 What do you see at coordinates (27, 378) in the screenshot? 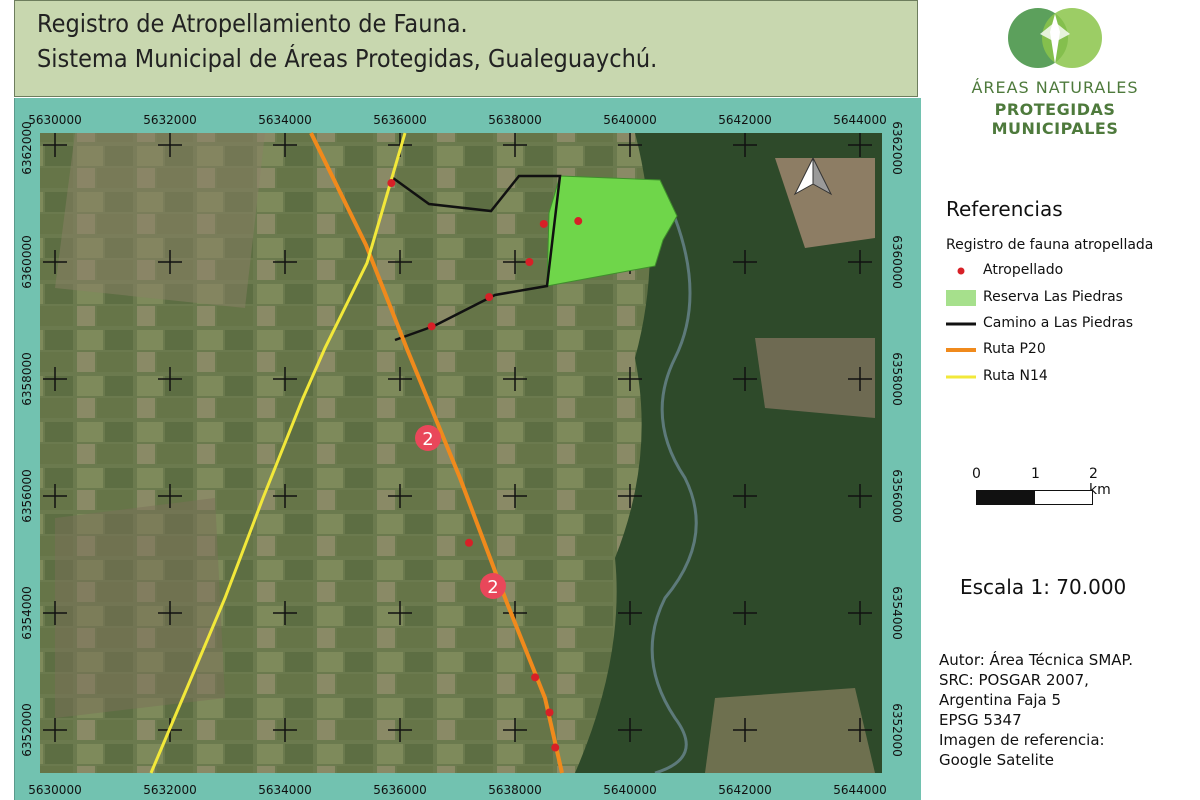
I see `y-tick-label-left: 6358000` at bounding box center [27, 378].